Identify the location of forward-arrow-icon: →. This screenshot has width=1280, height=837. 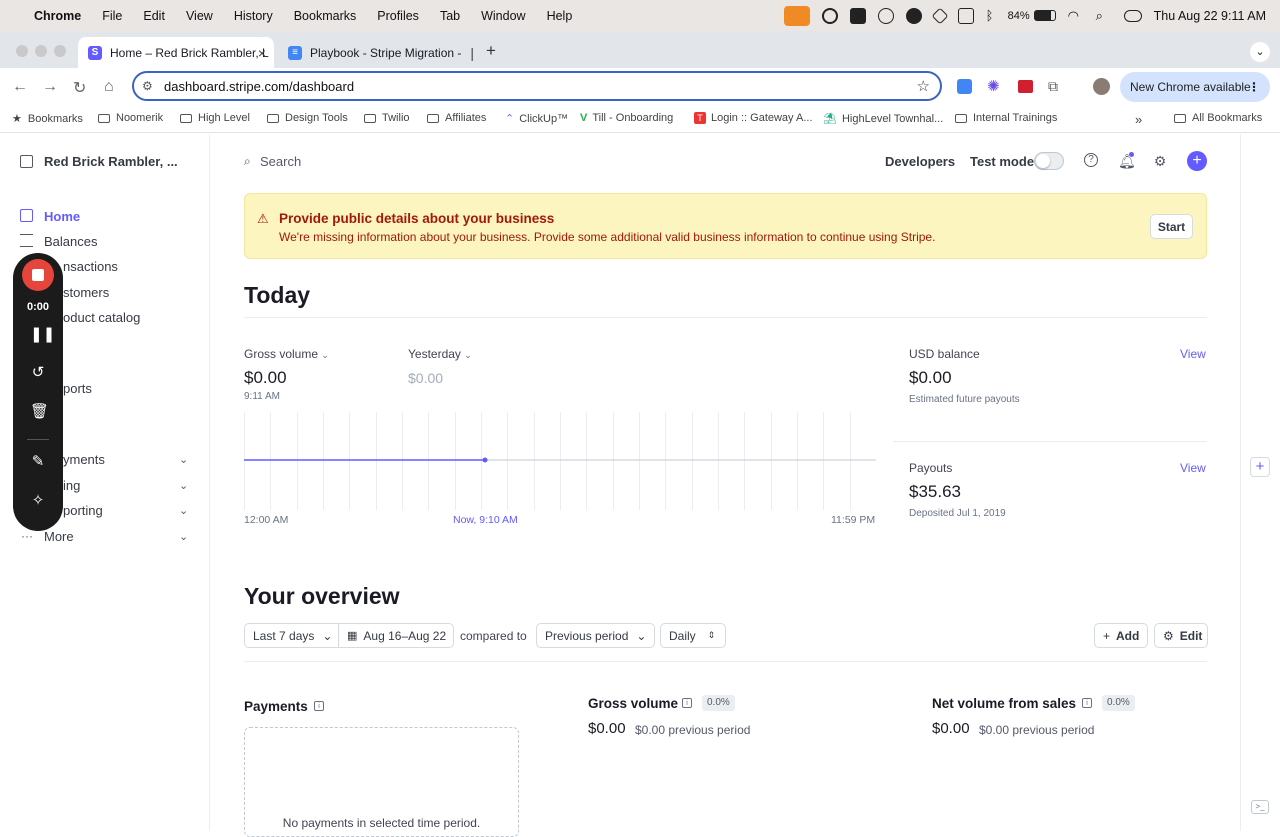
(50, 87).